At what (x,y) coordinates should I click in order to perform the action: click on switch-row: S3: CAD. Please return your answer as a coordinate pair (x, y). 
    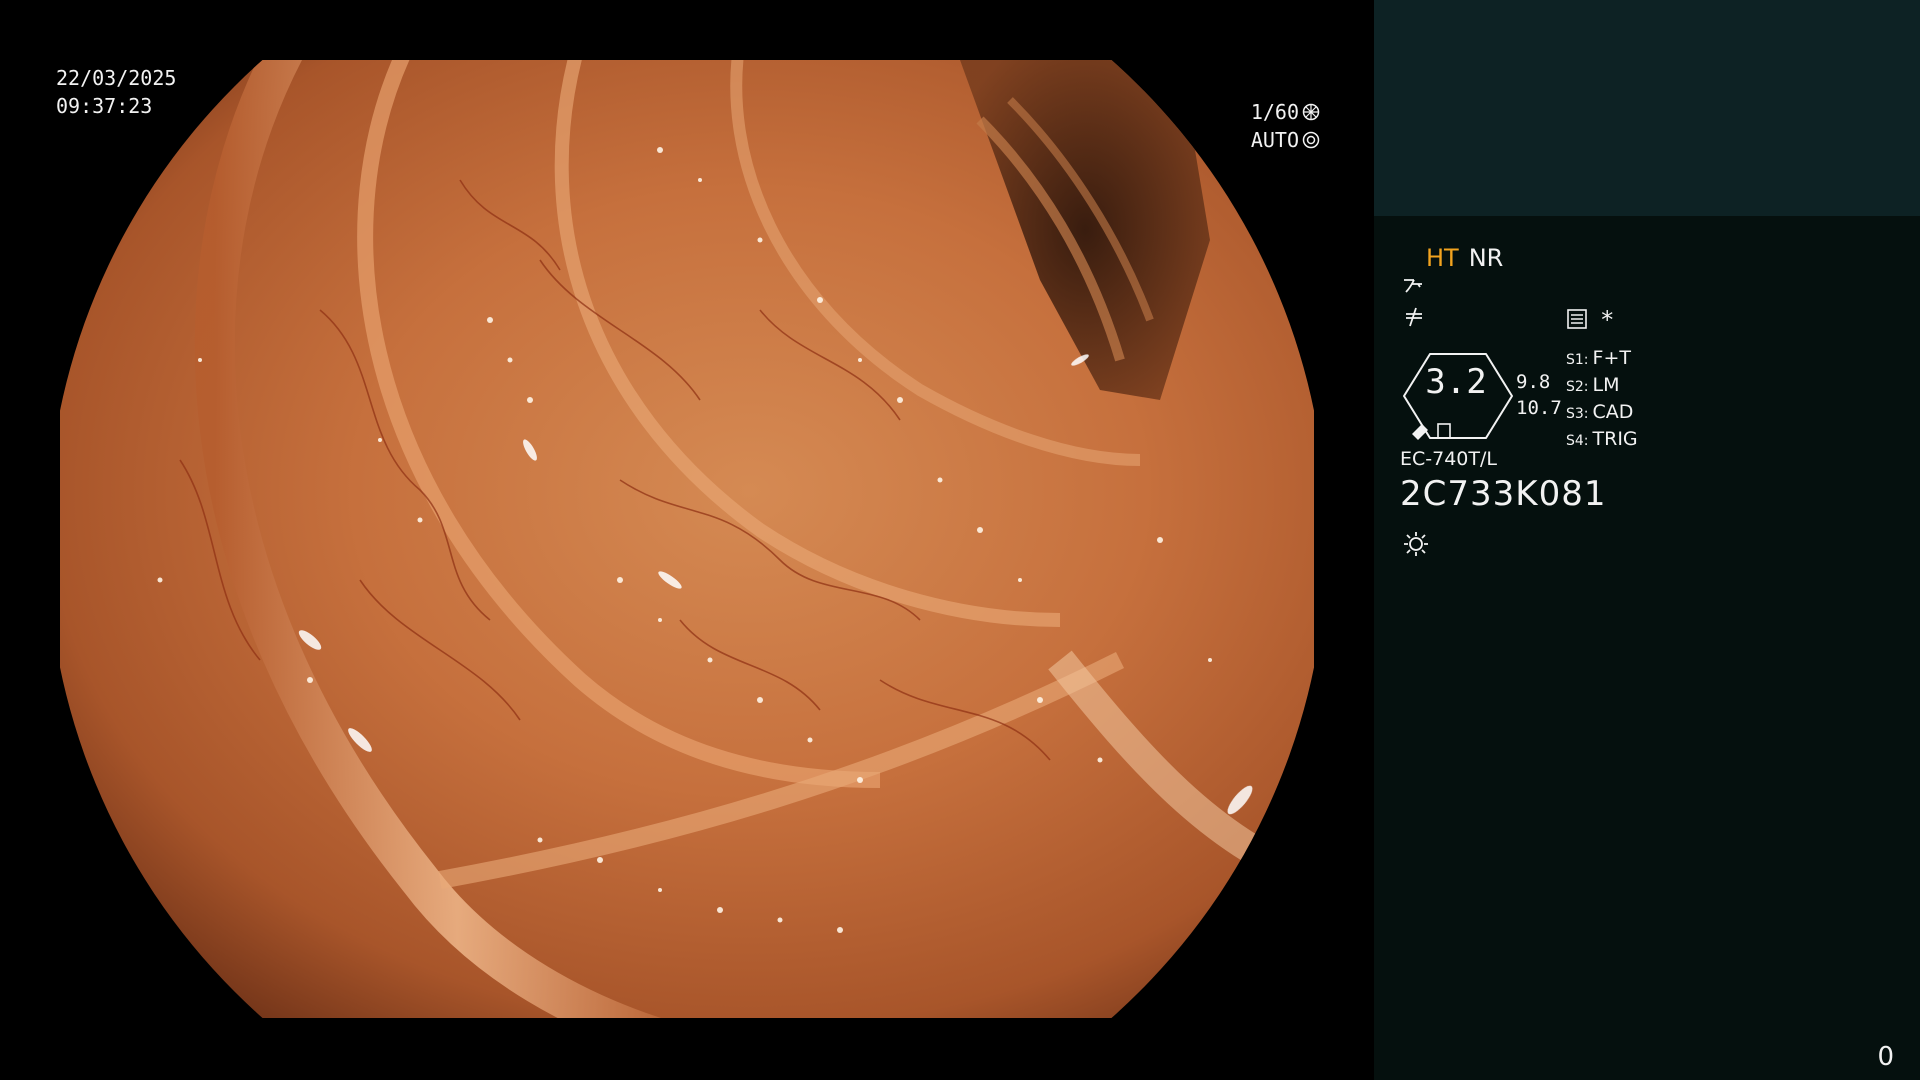
    Looking at the image, I should click on (1600, 412).